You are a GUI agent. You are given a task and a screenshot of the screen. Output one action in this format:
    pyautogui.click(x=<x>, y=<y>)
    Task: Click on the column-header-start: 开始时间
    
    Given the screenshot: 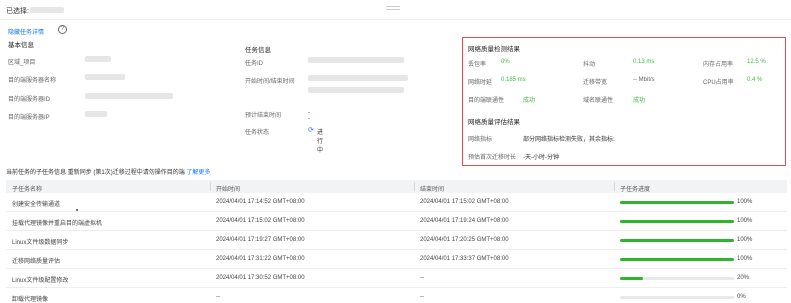 What is the action you would take?
    pyautogui.click(x=228, y=190)
    